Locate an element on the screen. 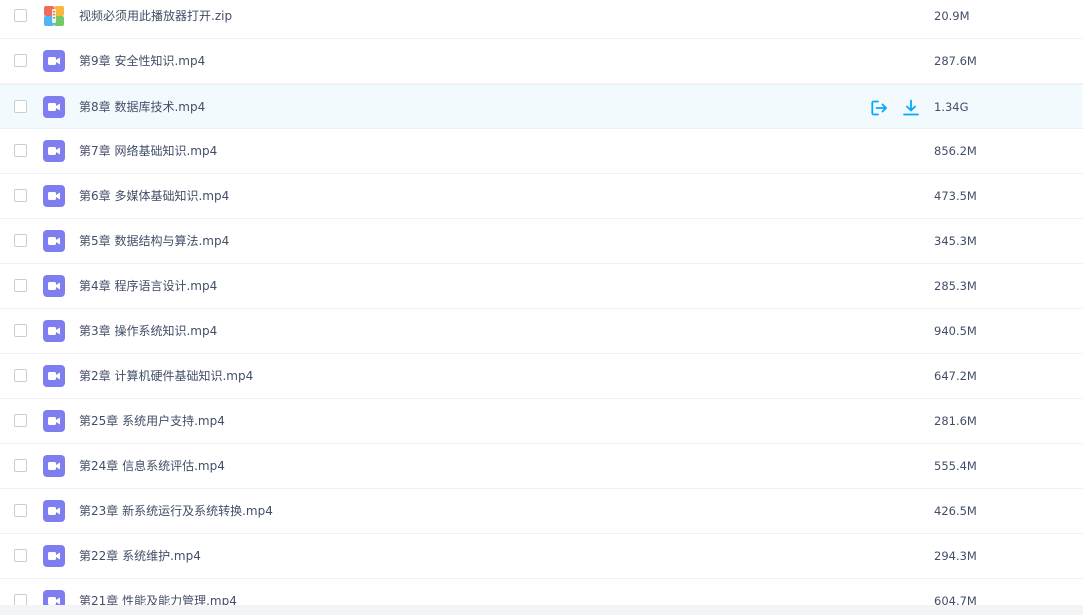  file-row: 第9章 安全性知识.mp4 287.6M is located at coordinates (541, 61).